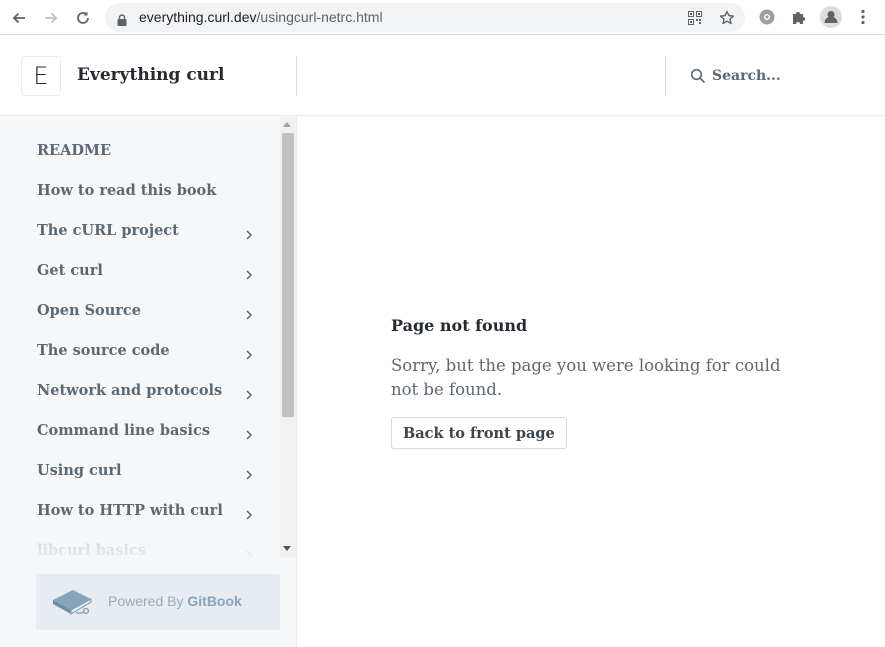  What do you see at coordinates (130, 510) in the screenshot?
I see `sidebar-item-label: How to HTTP with curl` at bounding box center [130, 510].